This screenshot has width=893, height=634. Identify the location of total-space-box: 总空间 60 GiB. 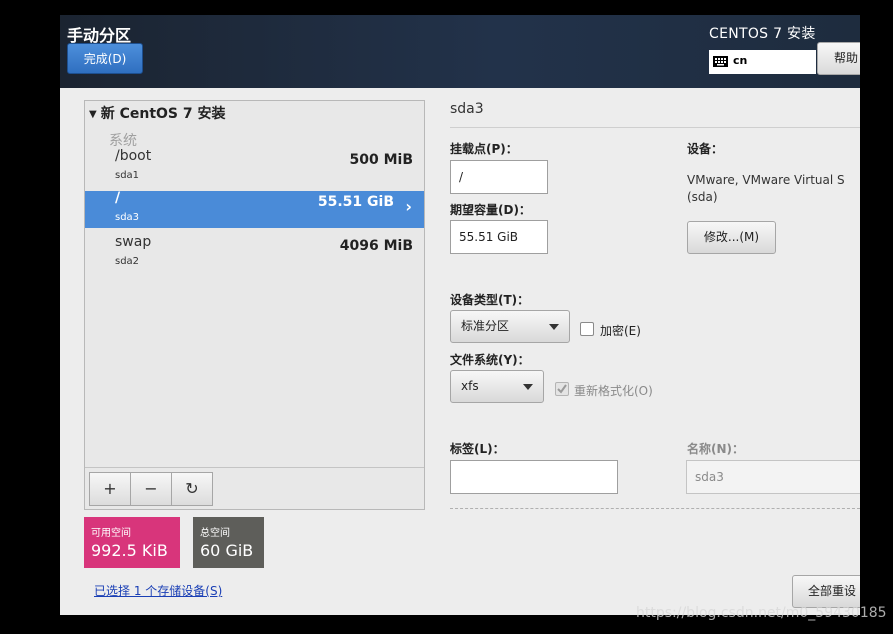
(228, 542).